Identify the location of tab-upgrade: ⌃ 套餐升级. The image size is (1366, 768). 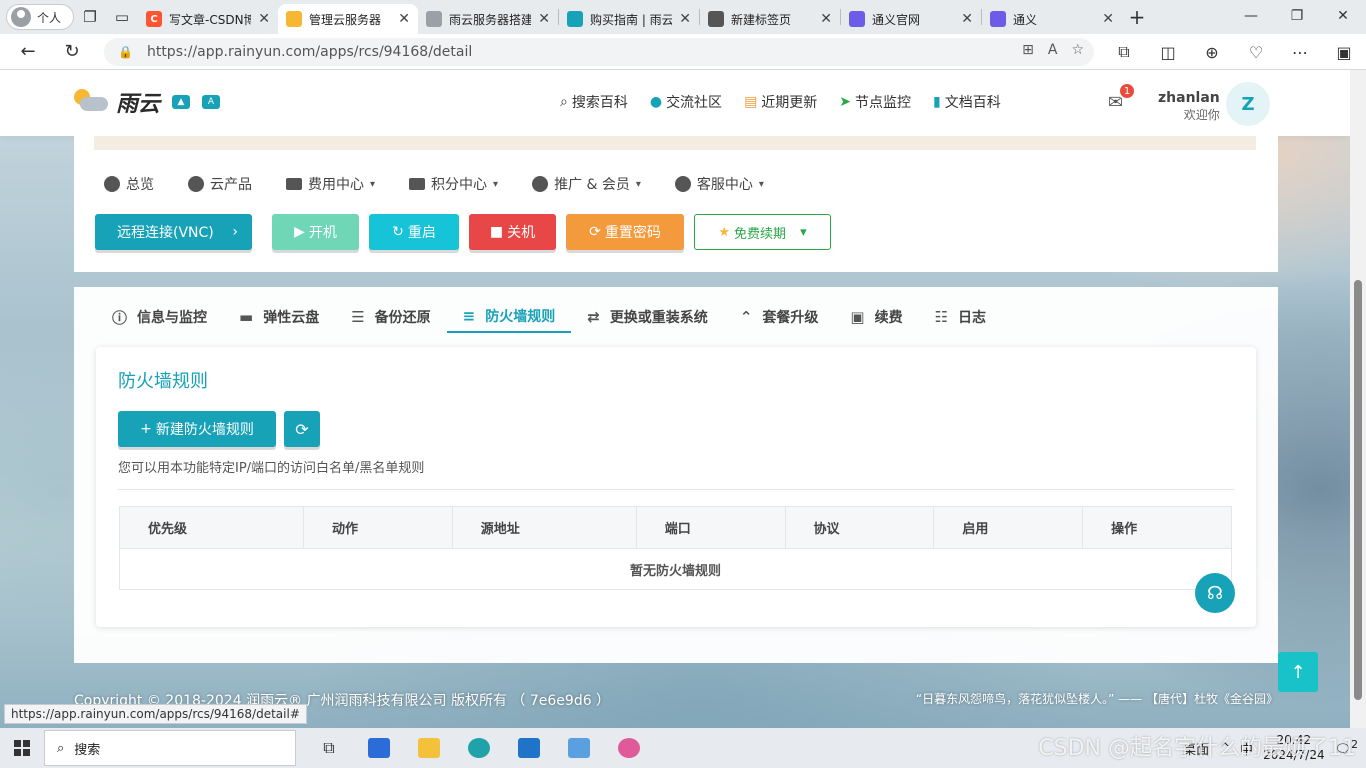
(779, 317).